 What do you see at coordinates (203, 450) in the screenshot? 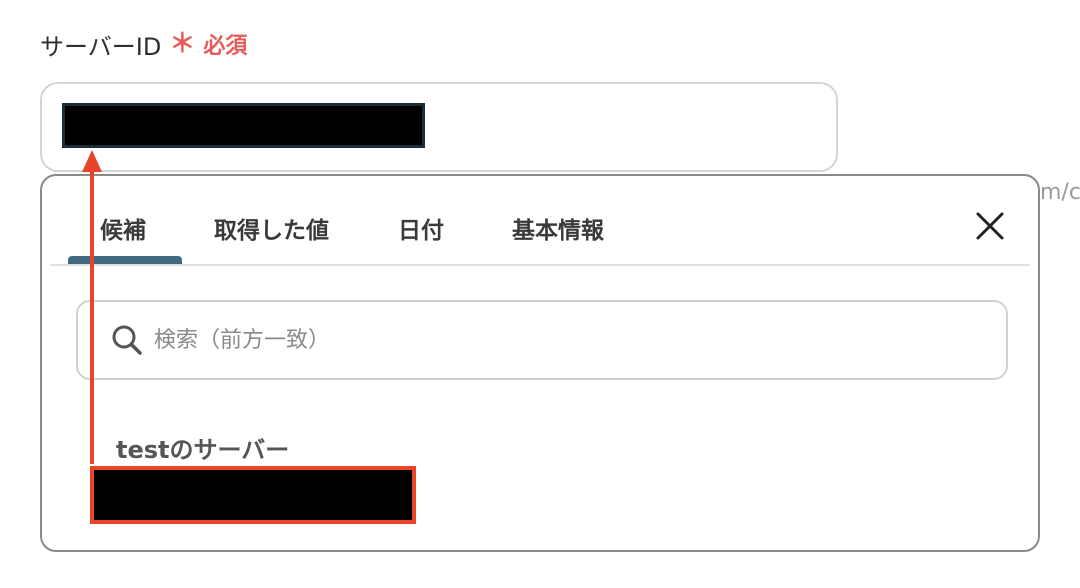
I see `candidate-group-label: testのサーバー` at bounding box center [203, 450].